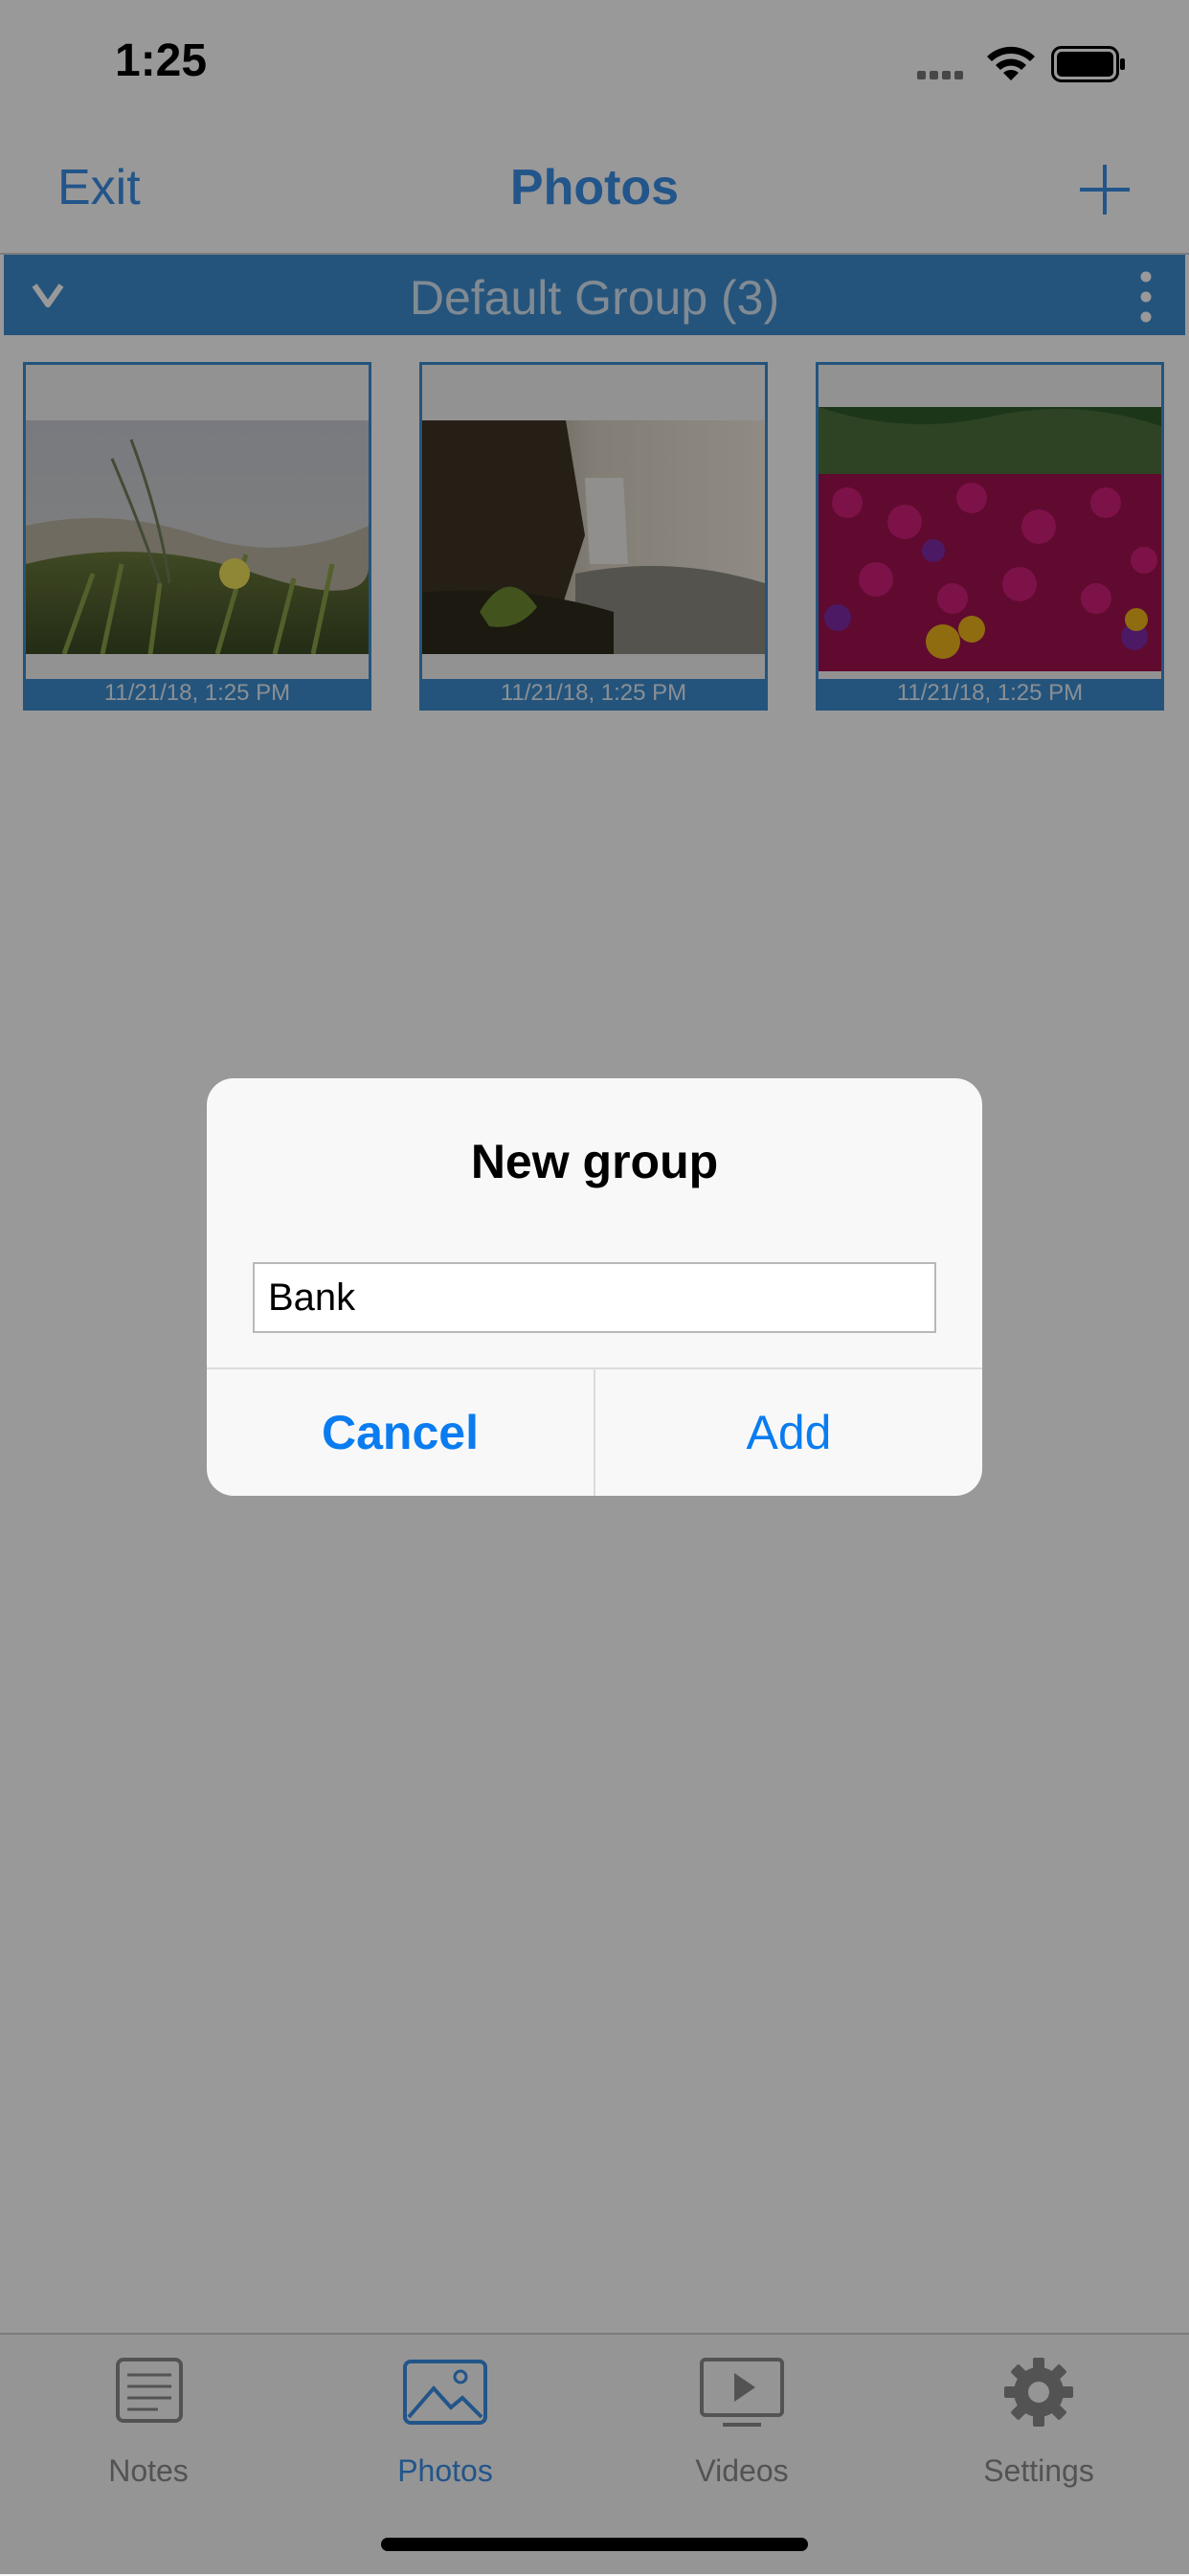 The height and width of the screenshot is (2576, 1189). What do you see at coordinates (788, 1432) in the screenshot?
I see `add-button: Add` at bounding box center [788, 1432].